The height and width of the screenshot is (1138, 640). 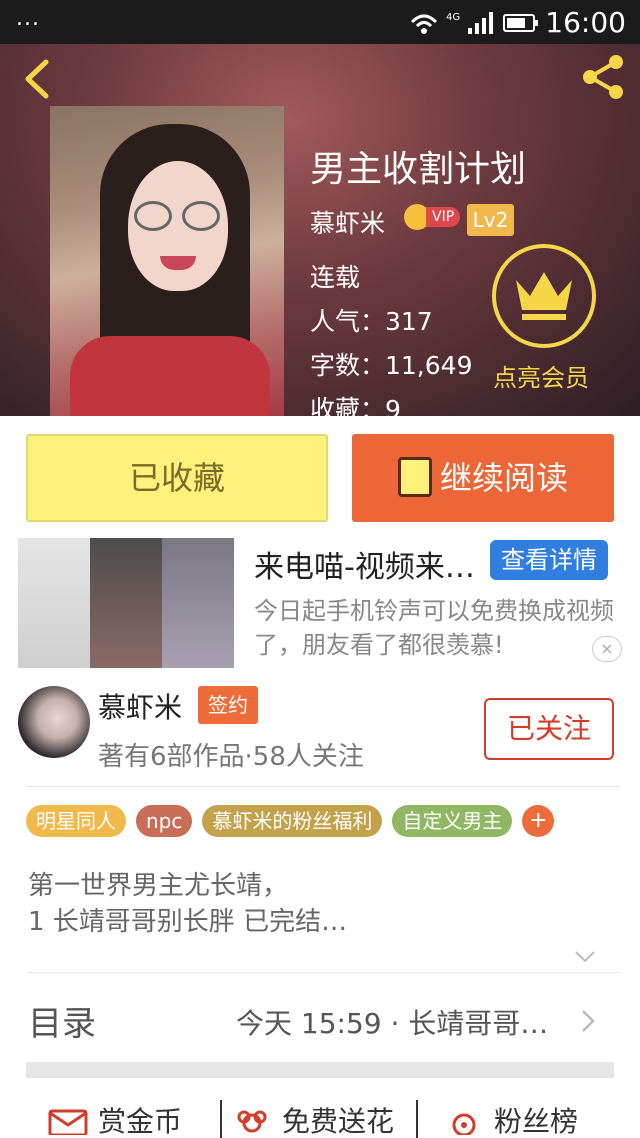 What do you see at coordinates (76, 821) in the screenshot?
I see `tag-item: 明星同人` at bounding box center [76, 821].